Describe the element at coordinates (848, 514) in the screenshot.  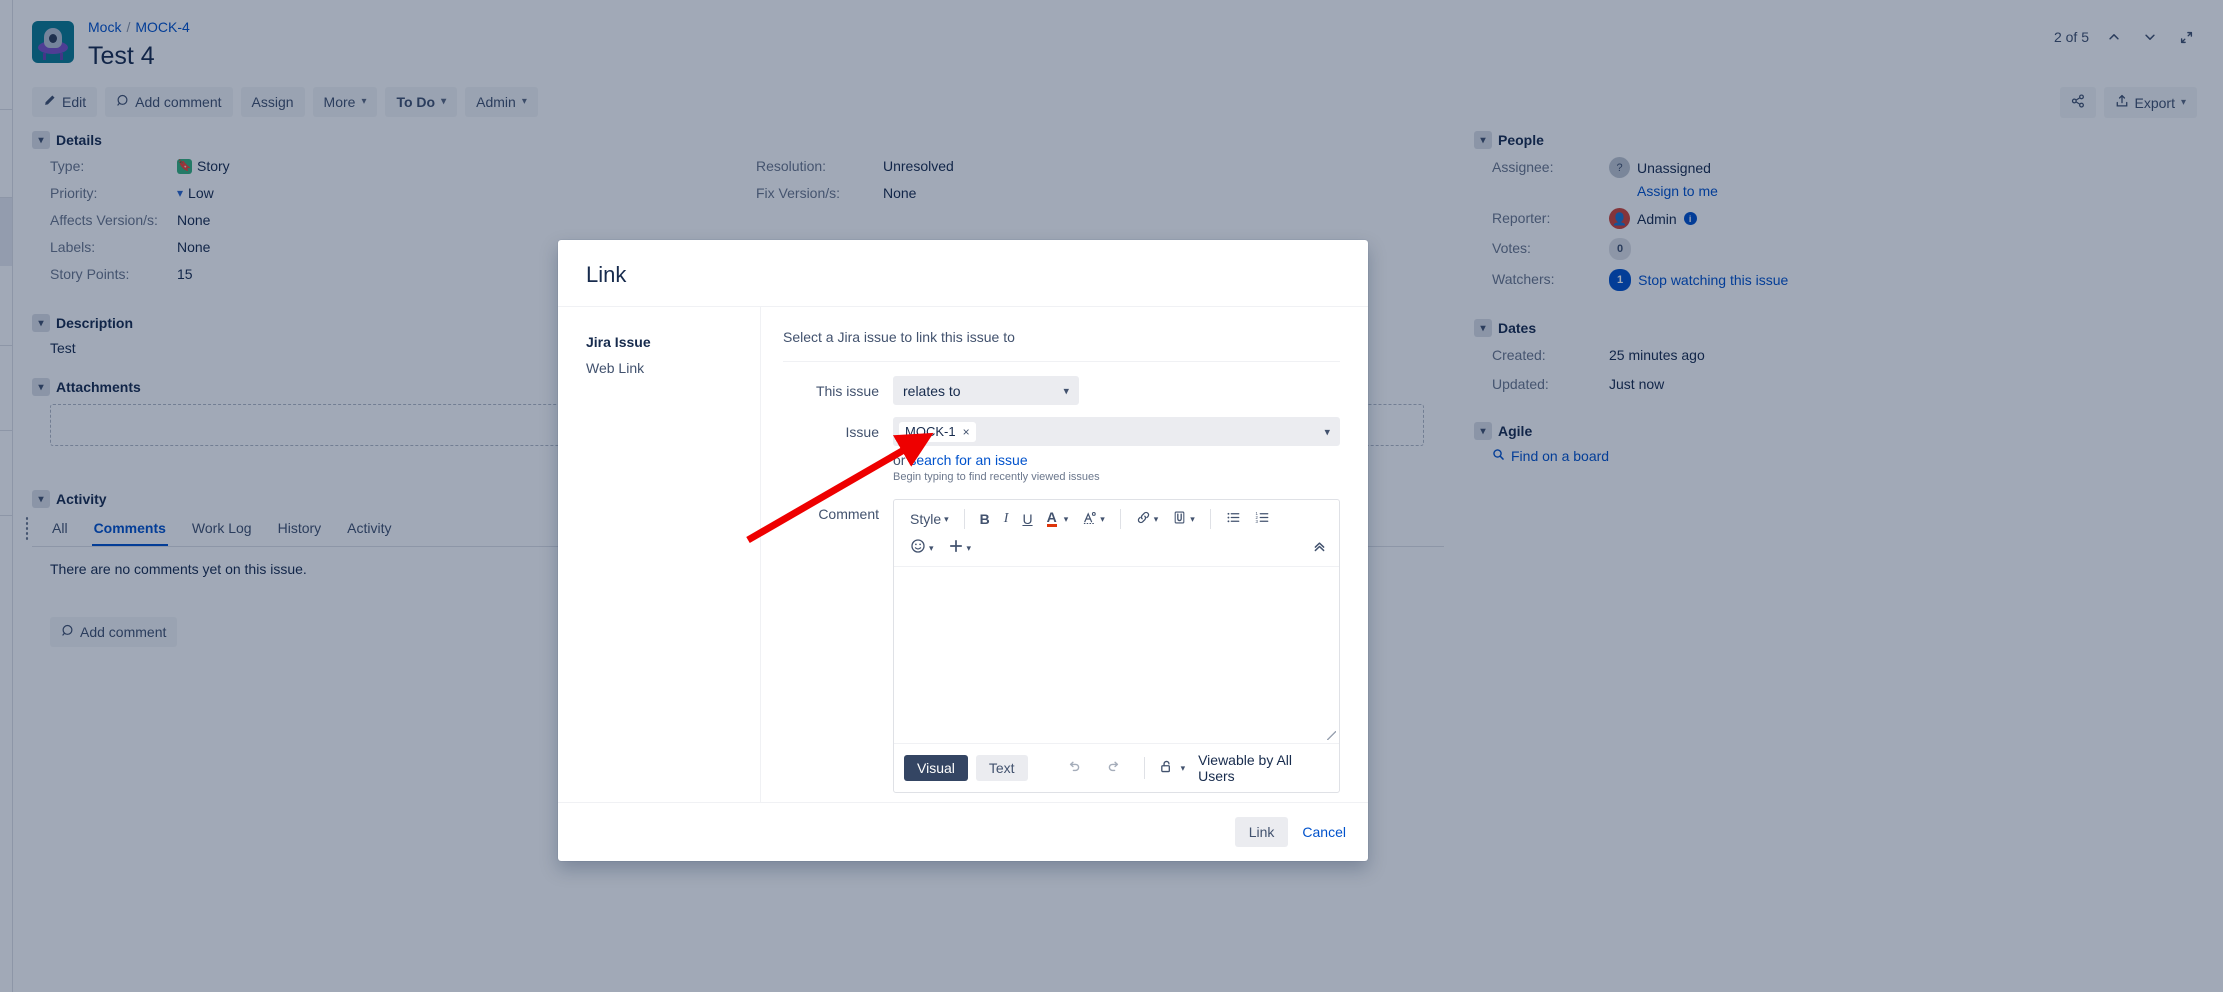
I see `comment-label: Comment` at that location.